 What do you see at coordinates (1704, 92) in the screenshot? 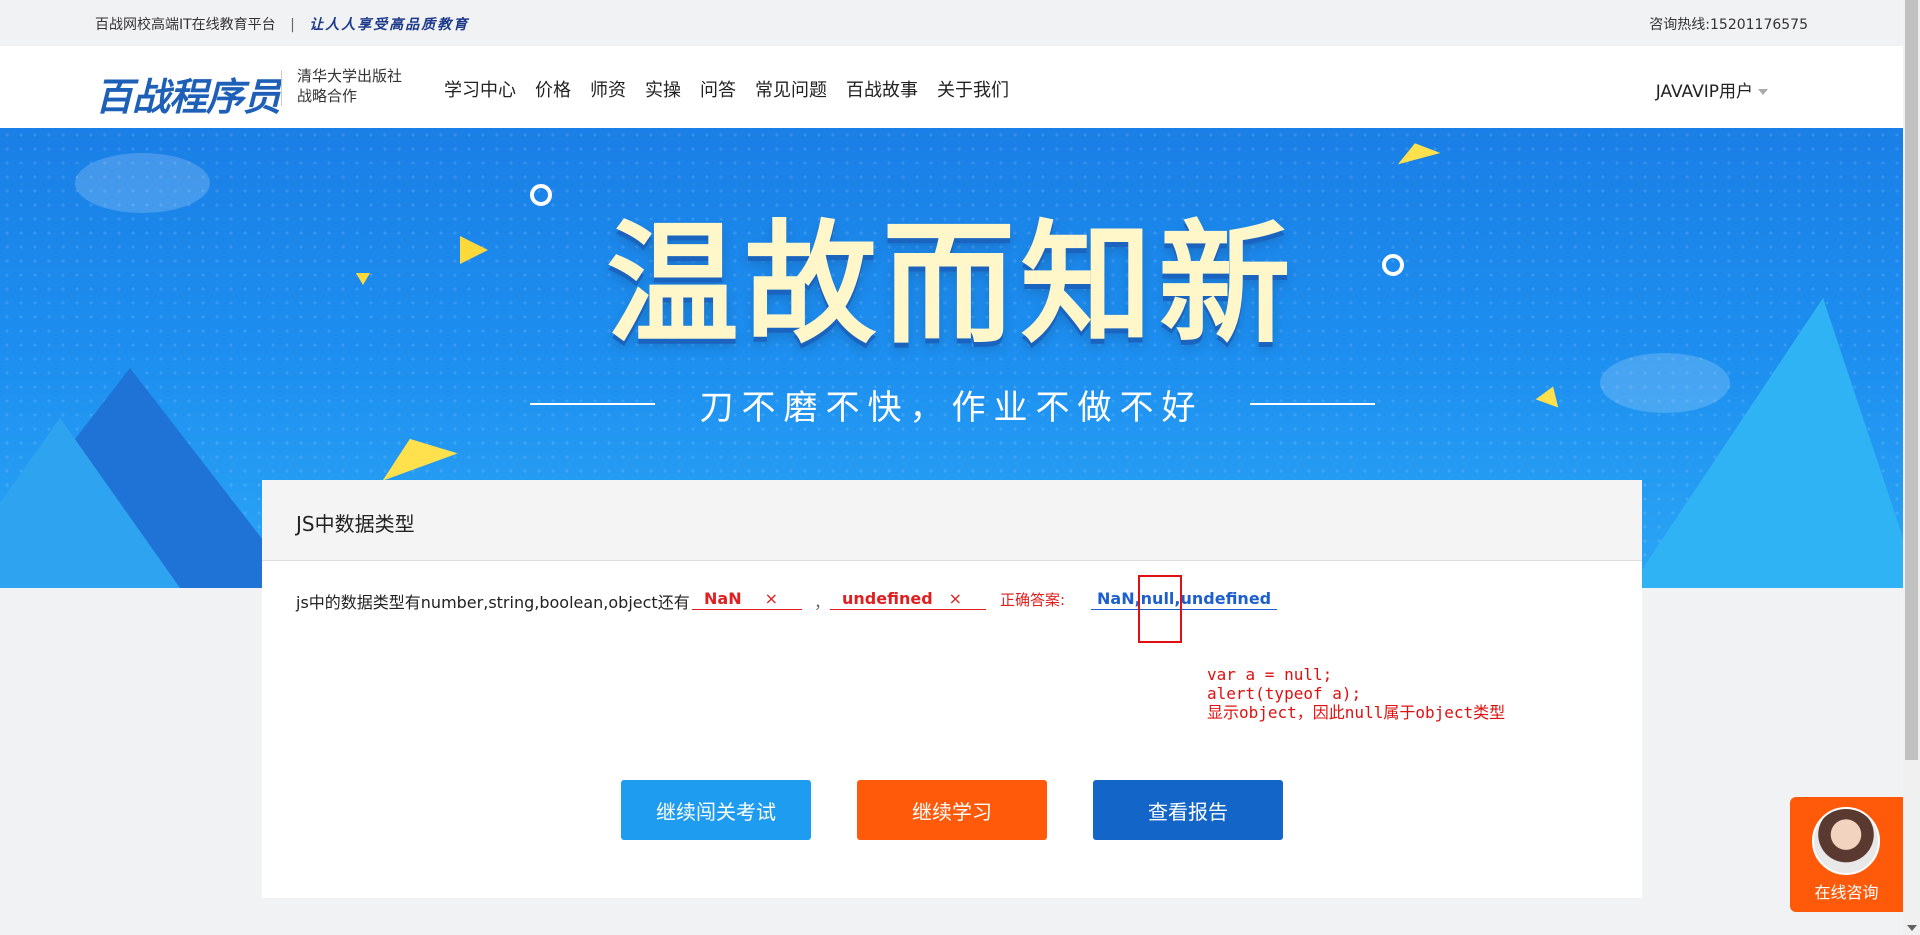
I see `user-name: JAVAVIP用户` at bounding box center [1704, 92].